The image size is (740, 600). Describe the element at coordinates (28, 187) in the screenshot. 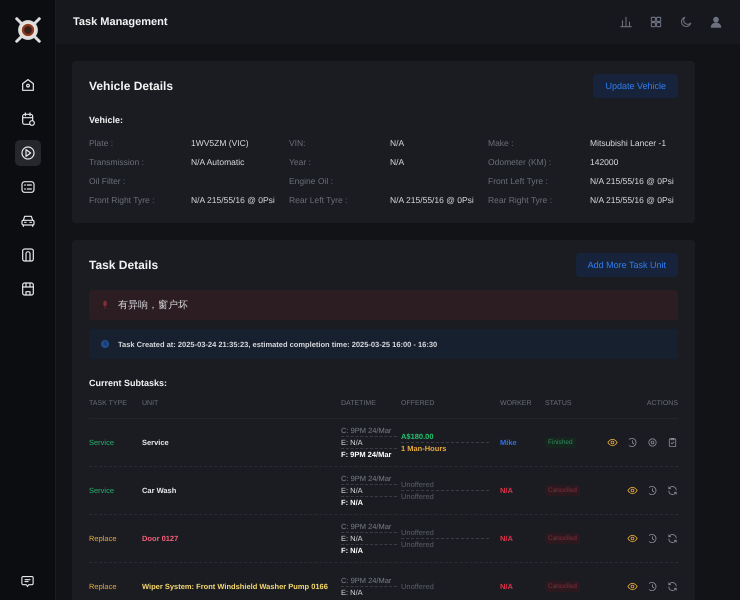

I see `checklist-icon` at that location.